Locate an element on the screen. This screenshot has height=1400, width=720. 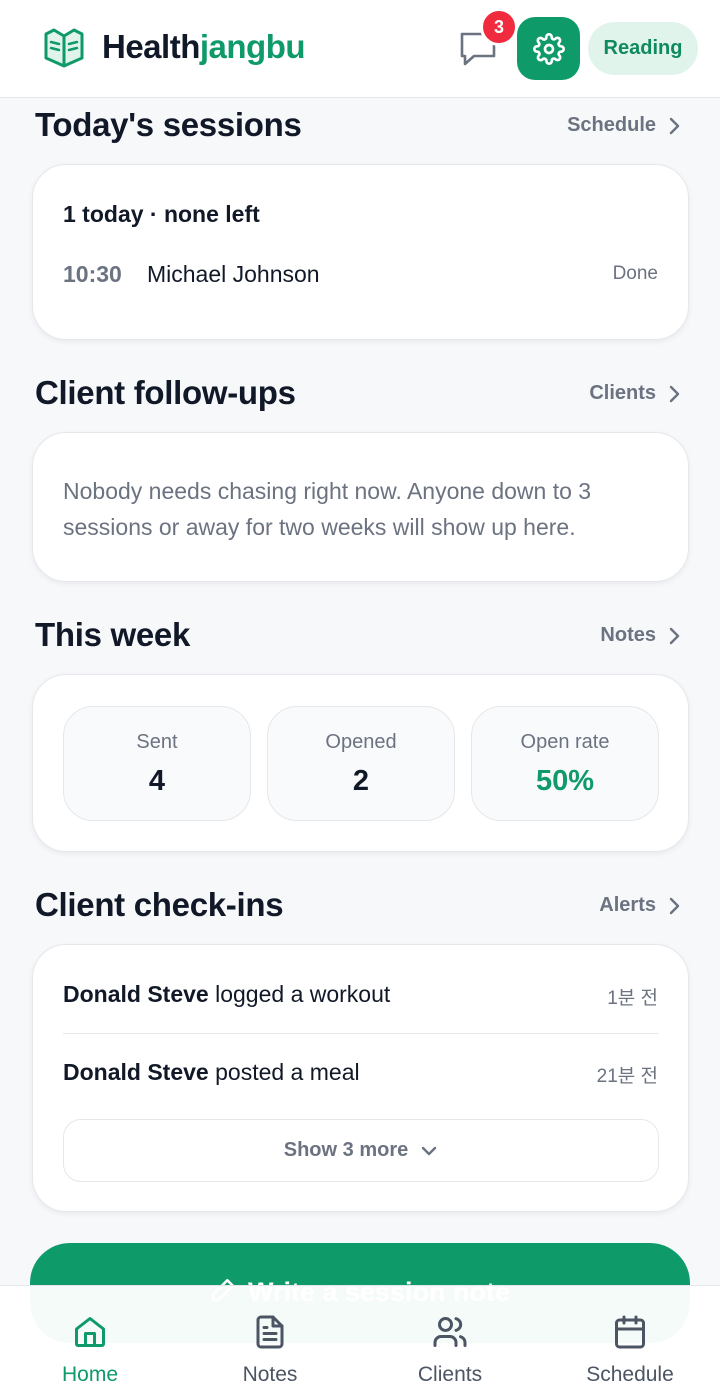
stat-label: Sent is located at coordinates (157, 742).